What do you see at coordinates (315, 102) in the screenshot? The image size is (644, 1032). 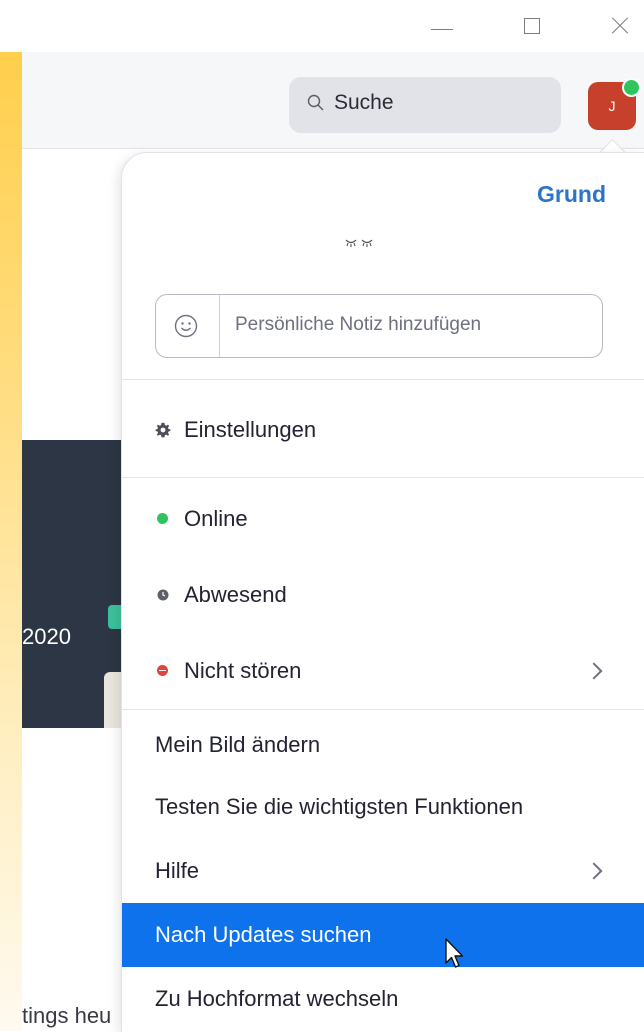 I see `search-icon` at bounding box center [315, 102].